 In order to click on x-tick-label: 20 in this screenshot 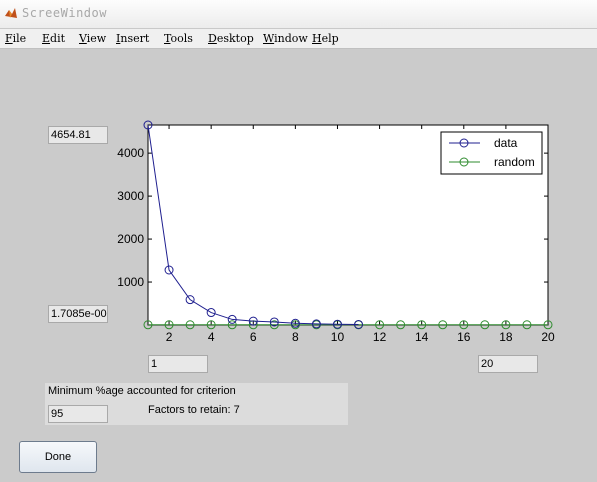, I will do `click(548, 337)`.